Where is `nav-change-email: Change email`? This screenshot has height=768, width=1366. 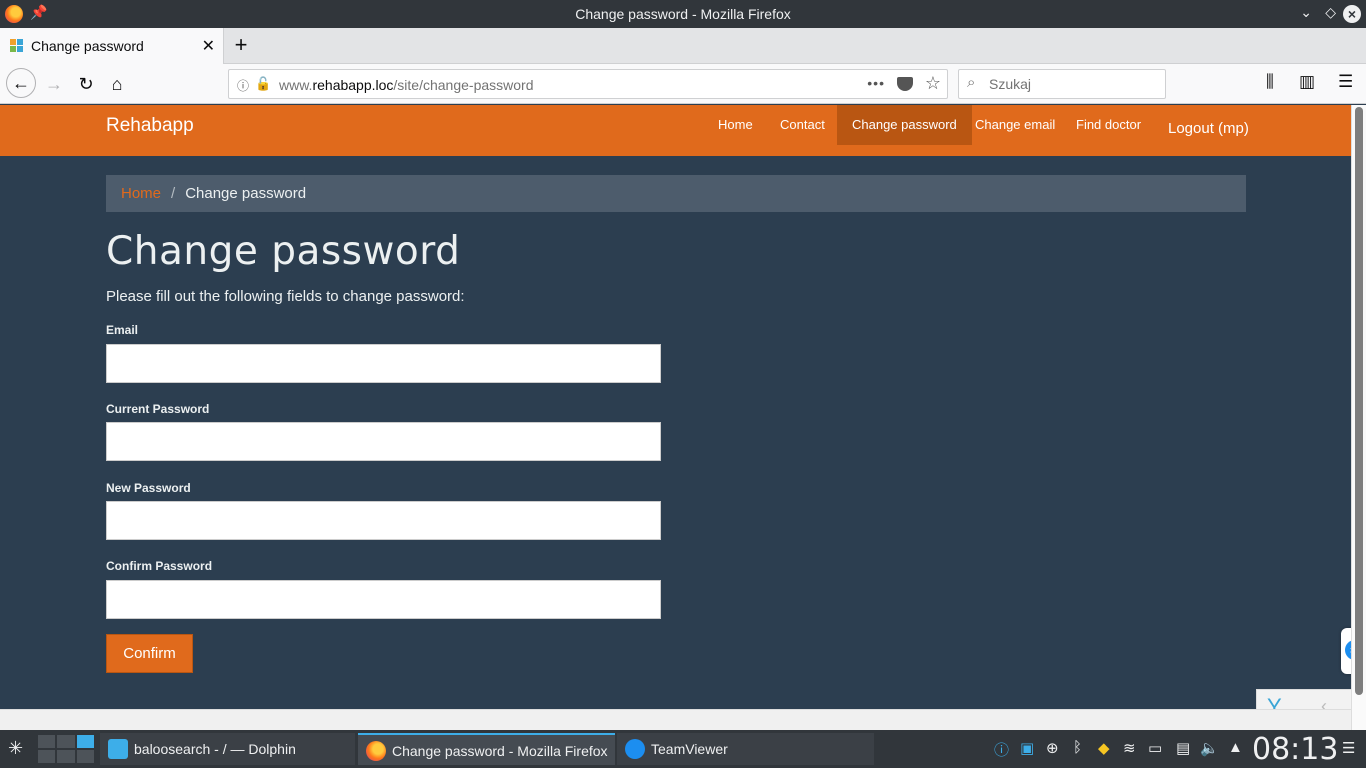 nav-change-email: Change email is located at coordinates (1015, 125).